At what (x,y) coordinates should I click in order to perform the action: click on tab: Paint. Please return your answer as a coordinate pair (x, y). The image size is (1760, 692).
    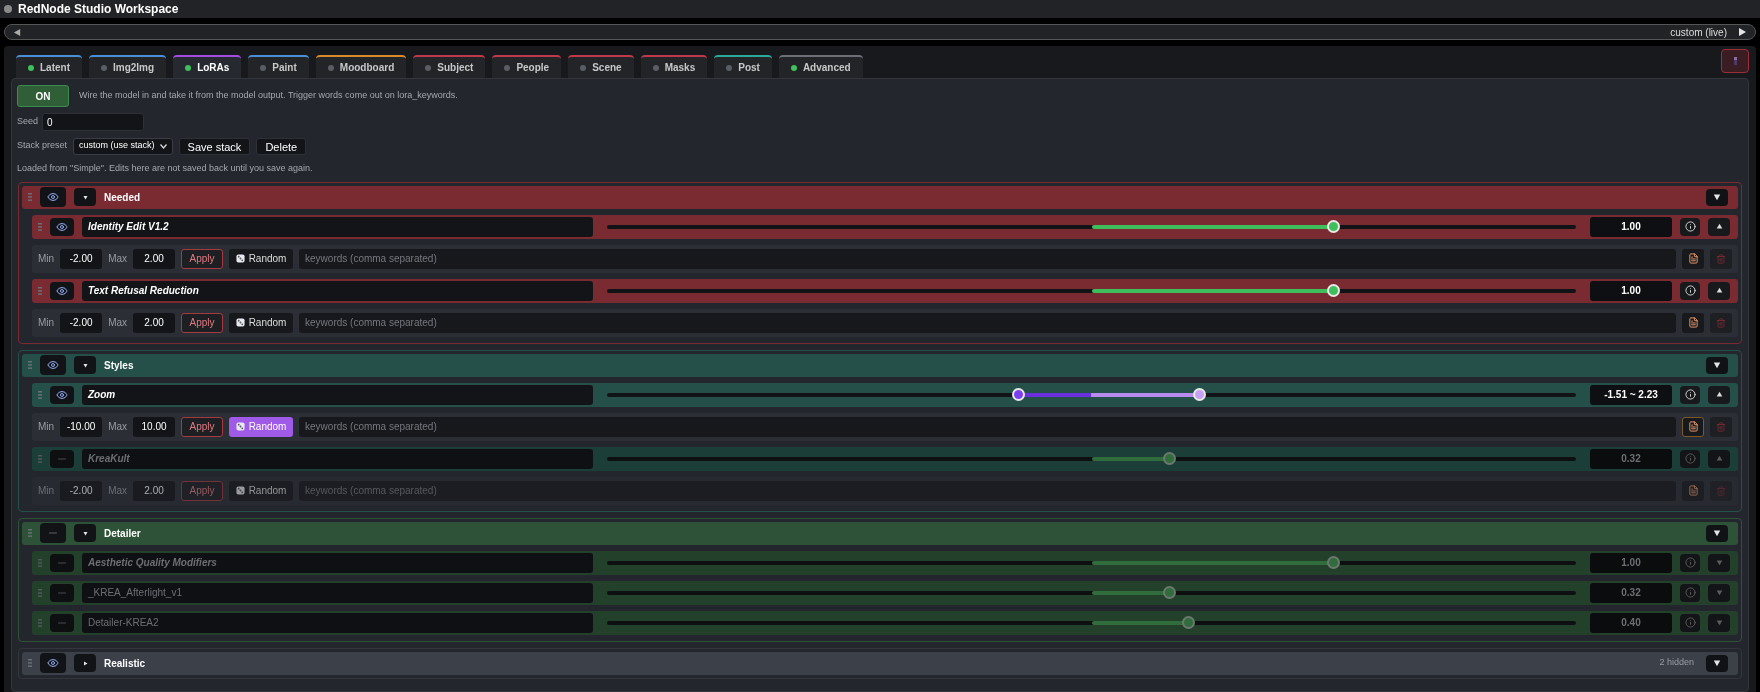
    Looking at the image, I should click on (278, 66).